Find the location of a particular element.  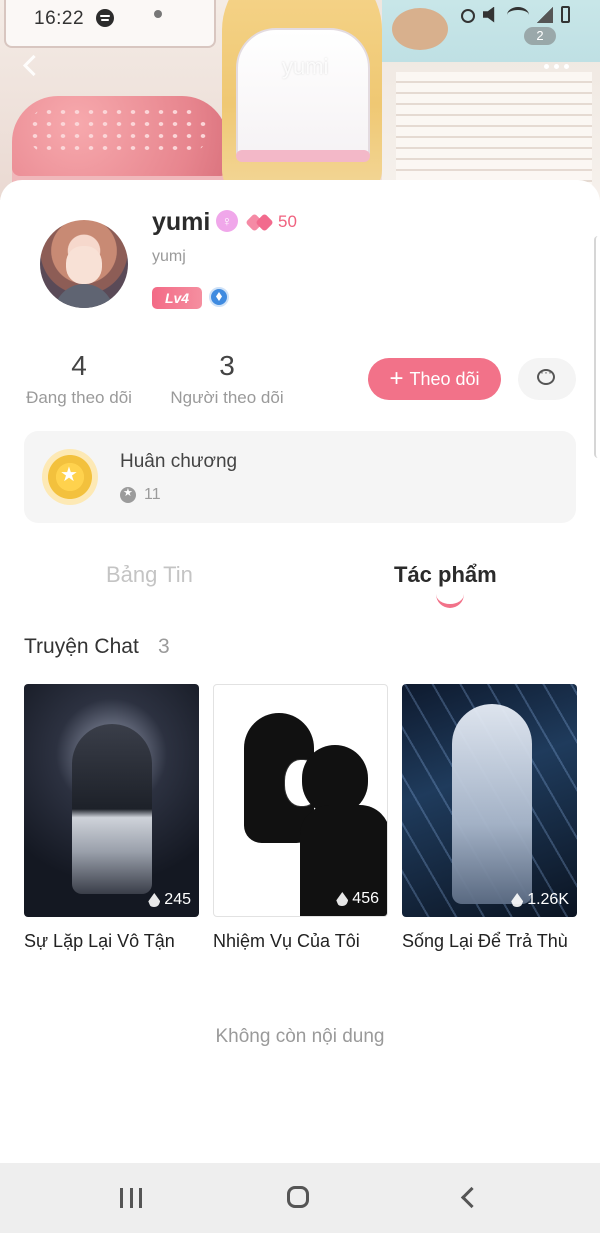

following-stat: 4 Đang theo dõi is located at coordinates (79, 379).